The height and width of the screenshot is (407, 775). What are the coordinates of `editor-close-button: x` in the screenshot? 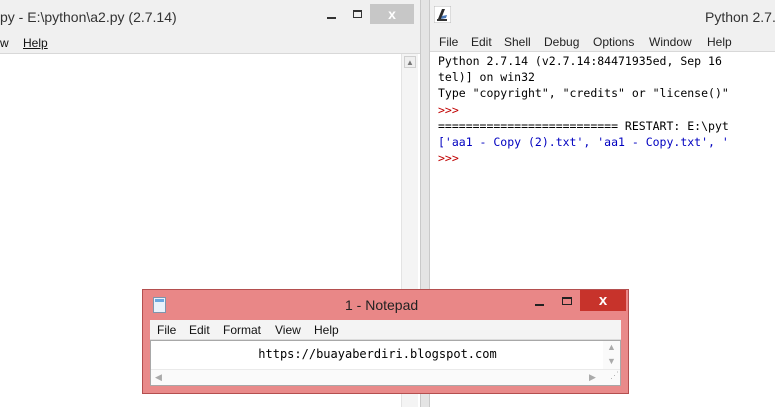 It's located at (392, 14).